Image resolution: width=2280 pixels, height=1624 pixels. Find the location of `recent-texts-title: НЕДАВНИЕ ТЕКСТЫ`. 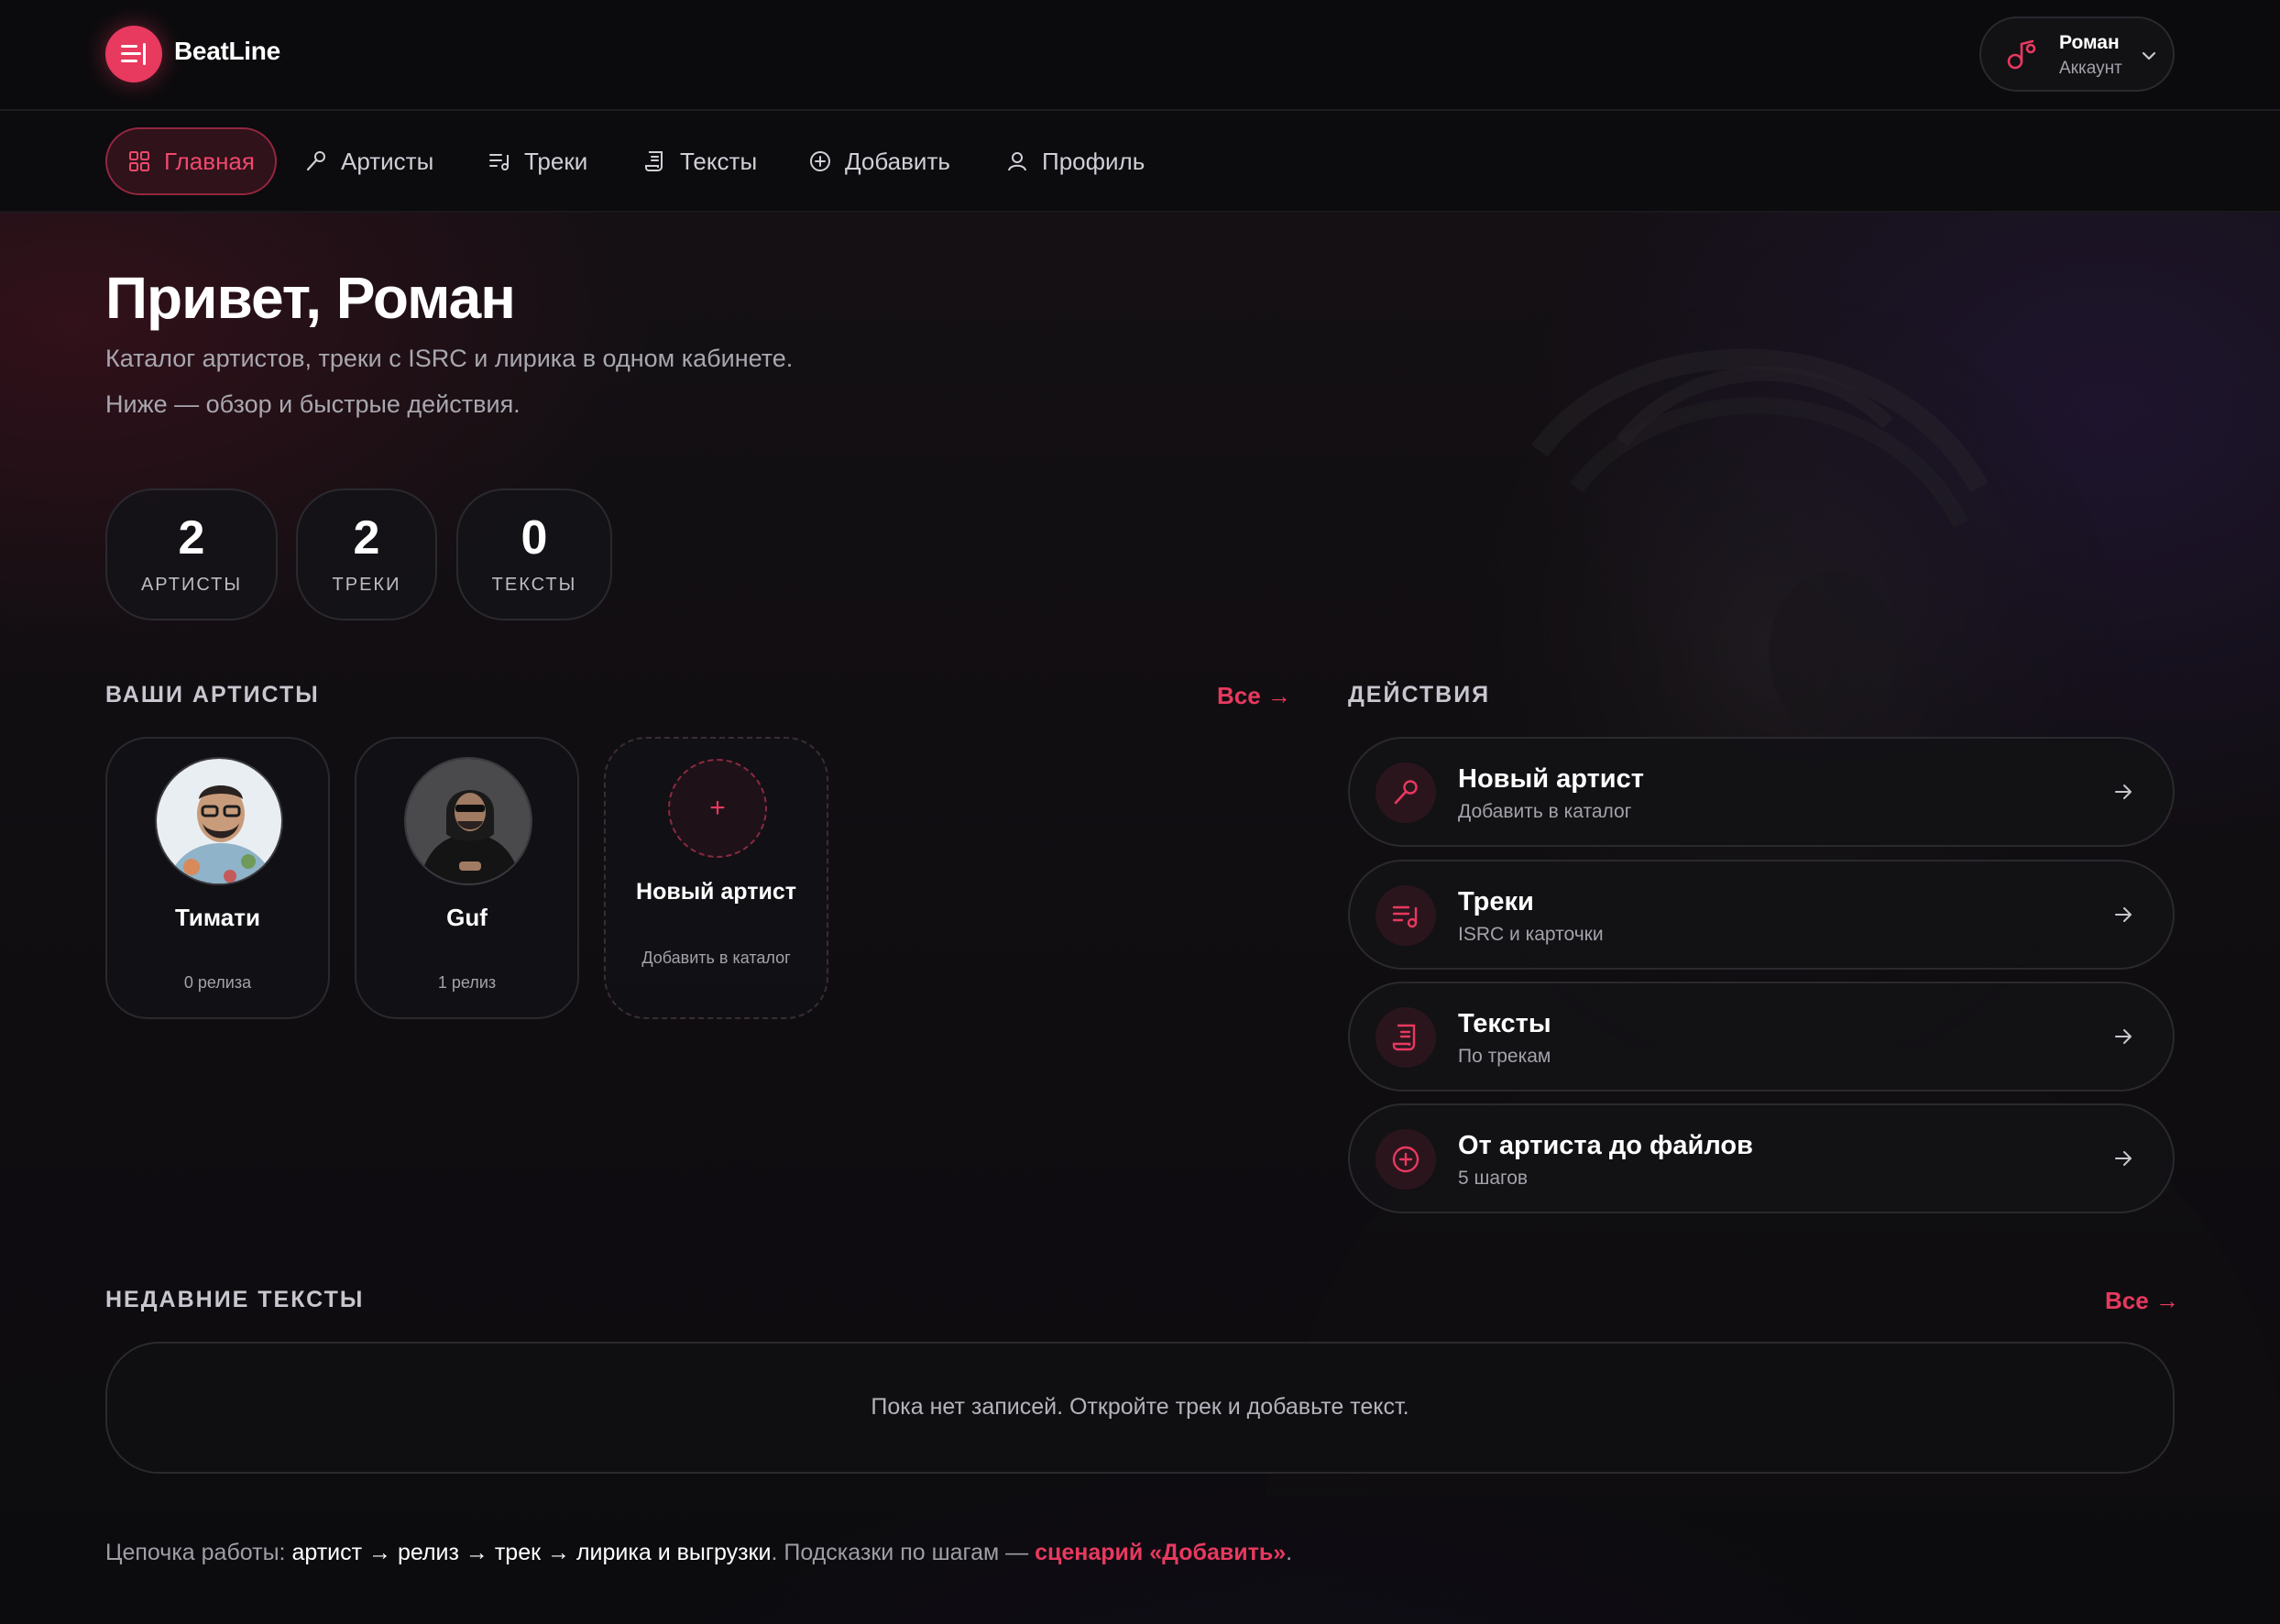

recent-texts-title: НЕДАВНИЕ ТЕКСТЫ is located at coordinates (235, 1299).